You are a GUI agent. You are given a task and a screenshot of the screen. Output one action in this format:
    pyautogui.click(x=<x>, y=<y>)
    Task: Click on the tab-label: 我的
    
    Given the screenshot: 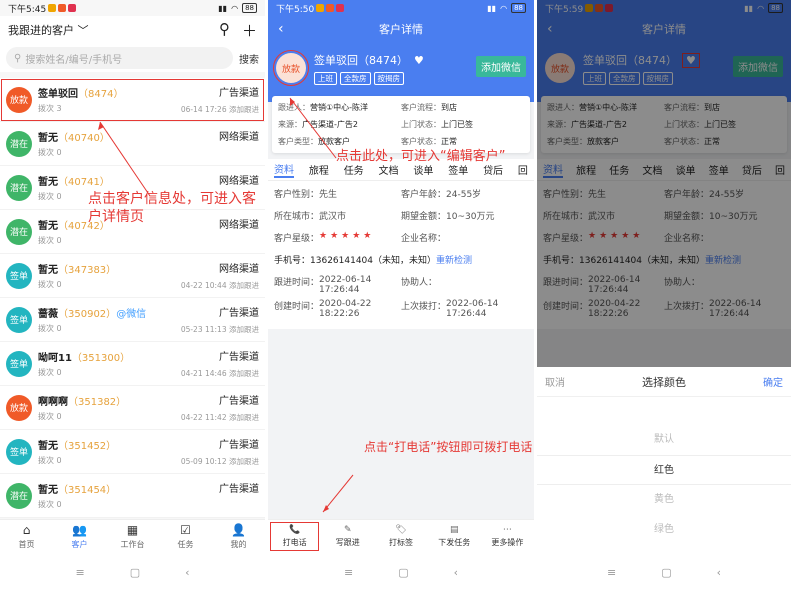 What is the action you would take?
    pyautogui.click(x=238, y=544)
    